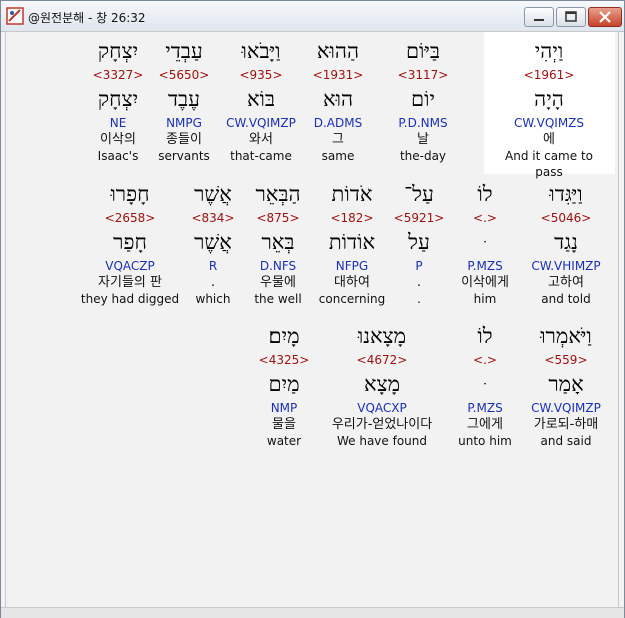  What do you see at coordinates (382, 408) in the screenshot?
I see `parse-code: VQACXP` at bounding box center [382, 408].